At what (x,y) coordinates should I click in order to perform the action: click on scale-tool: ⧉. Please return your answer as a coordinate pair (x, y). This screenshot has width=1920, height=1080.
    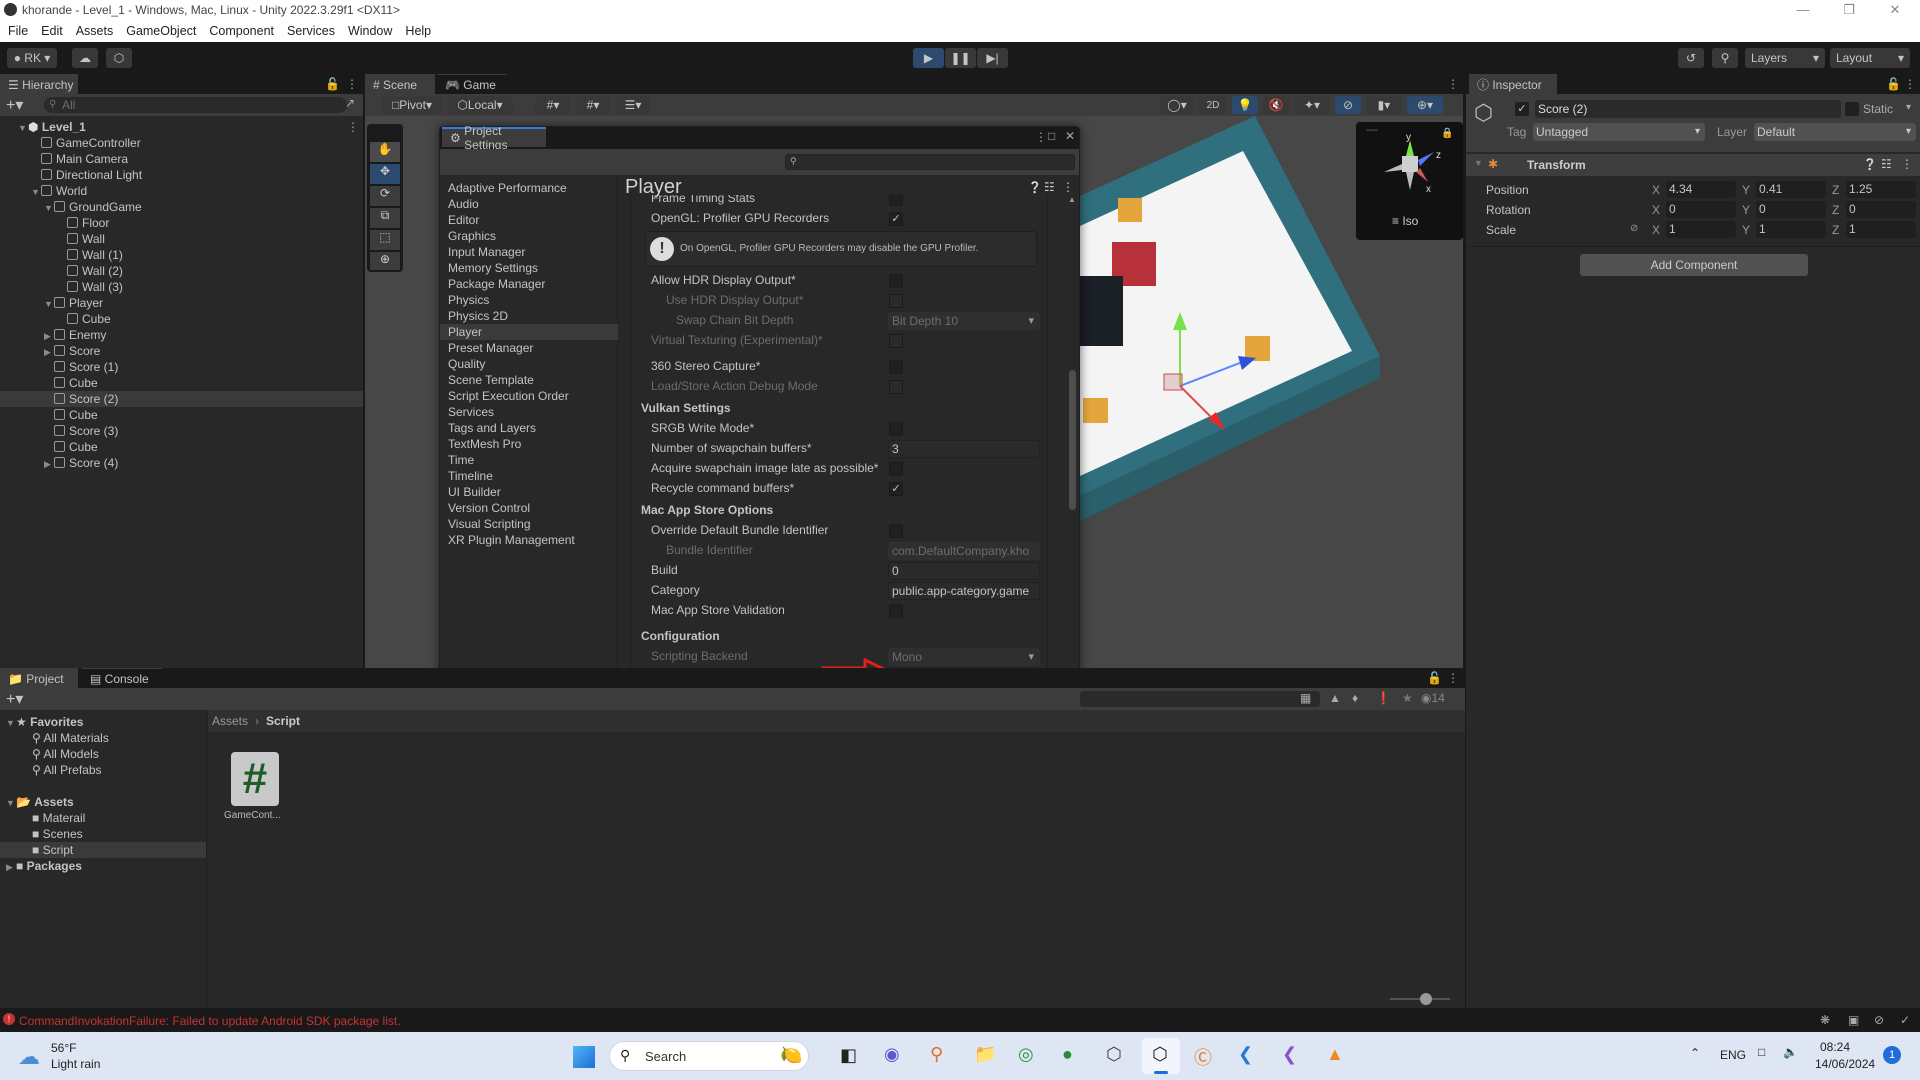
    Looking at the image, I should click on (385, 218).